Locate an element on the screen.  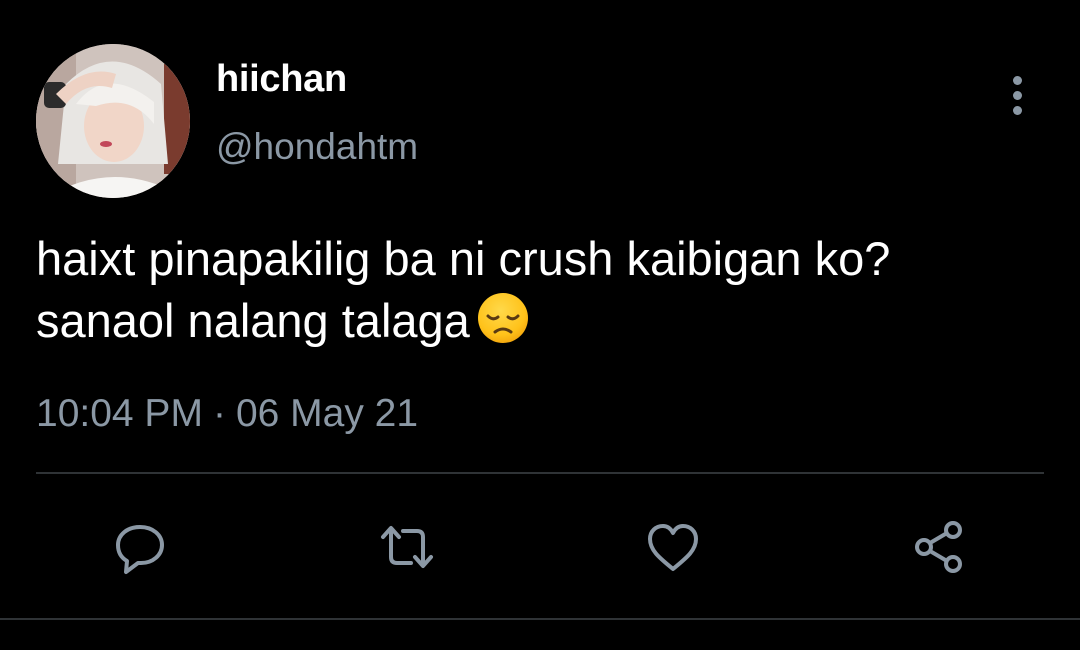
more-options-button is located at coordinates (1017, 95).